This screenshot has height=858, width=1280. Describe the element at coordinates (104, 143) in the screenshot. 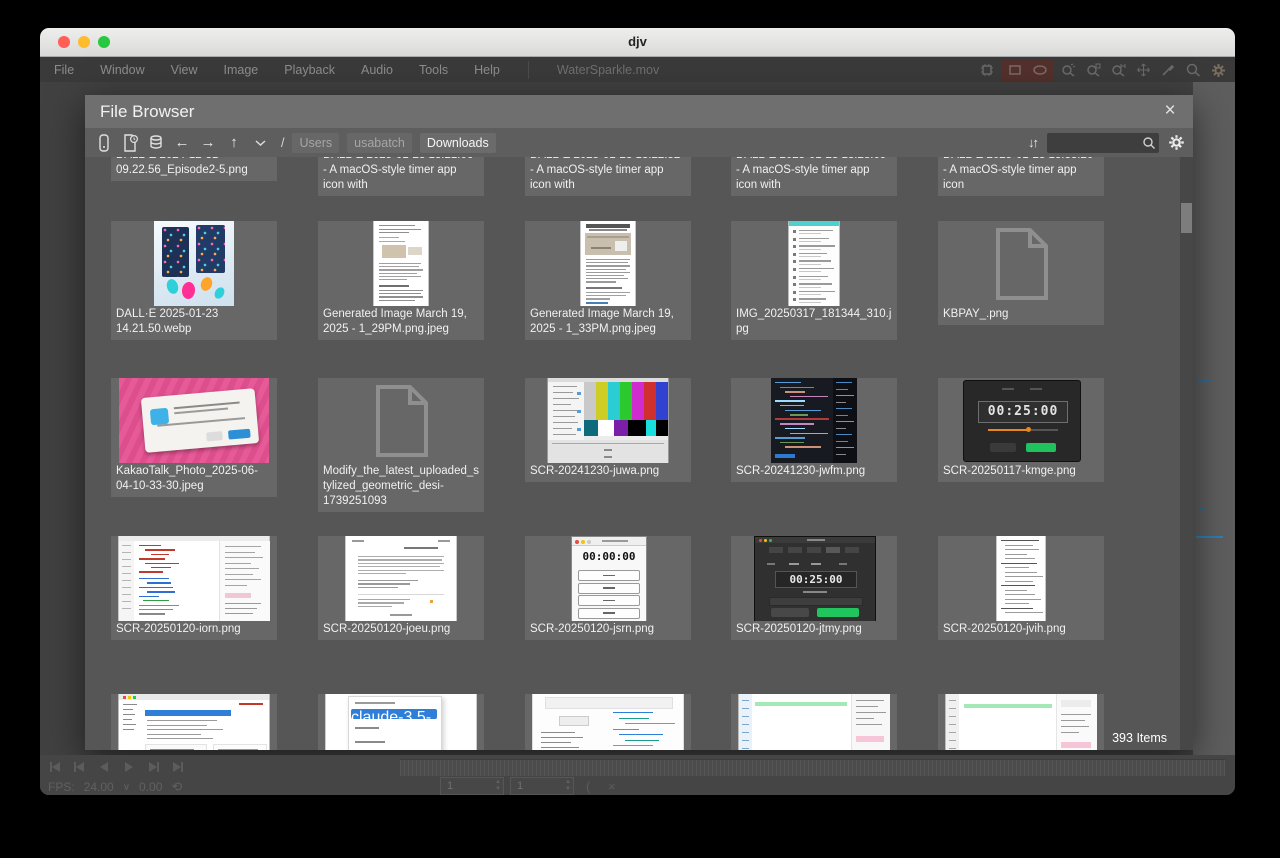

I see `drives-icon` at that location.